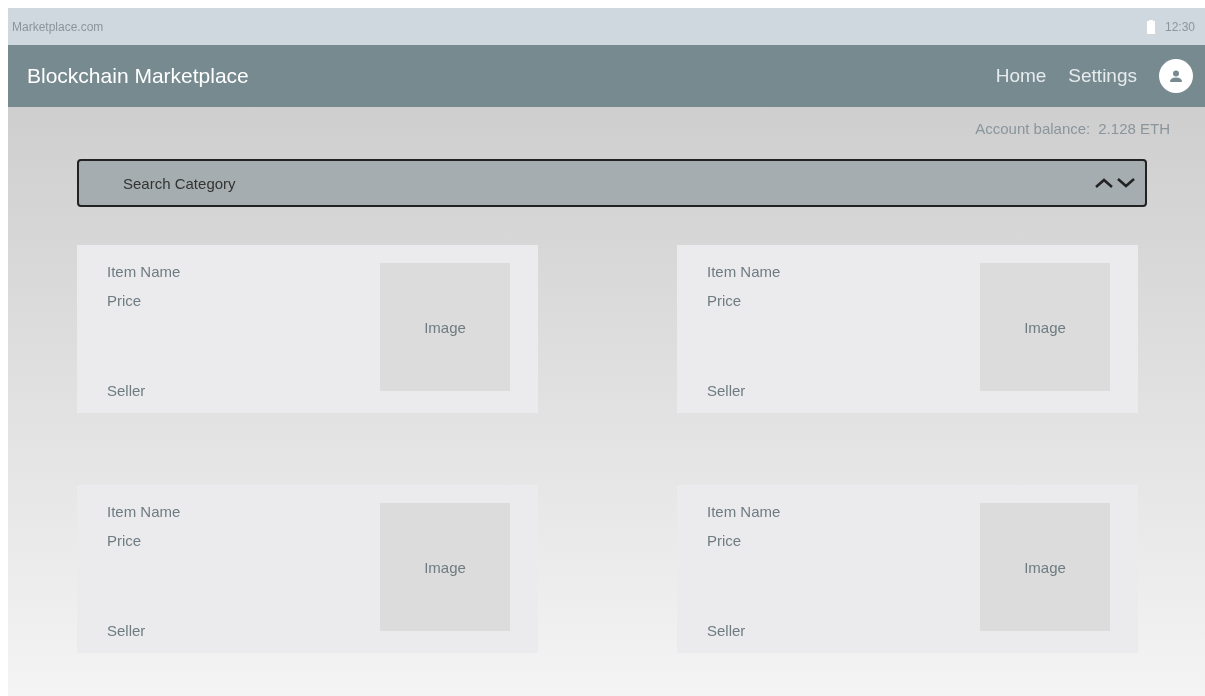 Image resolution: width=1205 pixels, height=696 pixels. What do you see at coordinates (1179, 26) in the screenshot?
I see `clock-text: 12:30` at bounding box center [1179, 26].